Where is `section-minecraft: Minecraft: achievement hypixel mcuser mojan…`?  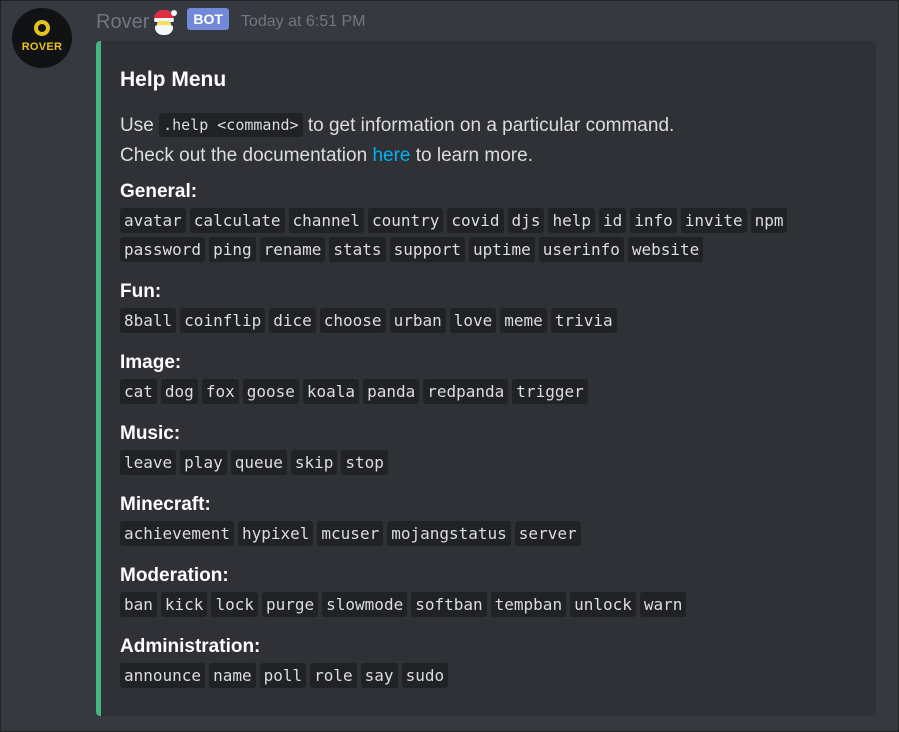 section-minecraft: Minecraft: achievement hypixel mcuser mojan… is located at coordinates (470, 519).